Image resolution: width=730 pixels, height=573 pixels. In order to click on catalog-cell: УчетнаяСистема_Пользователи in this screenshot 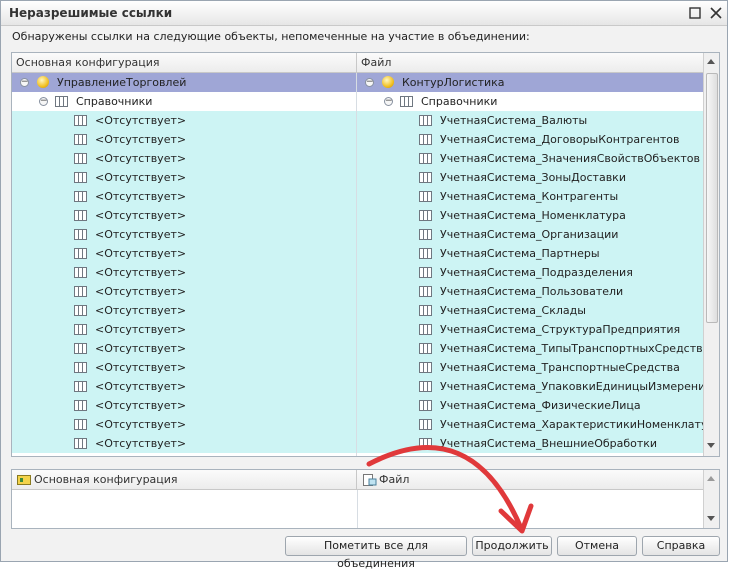, I will do `click(530, 291)`.